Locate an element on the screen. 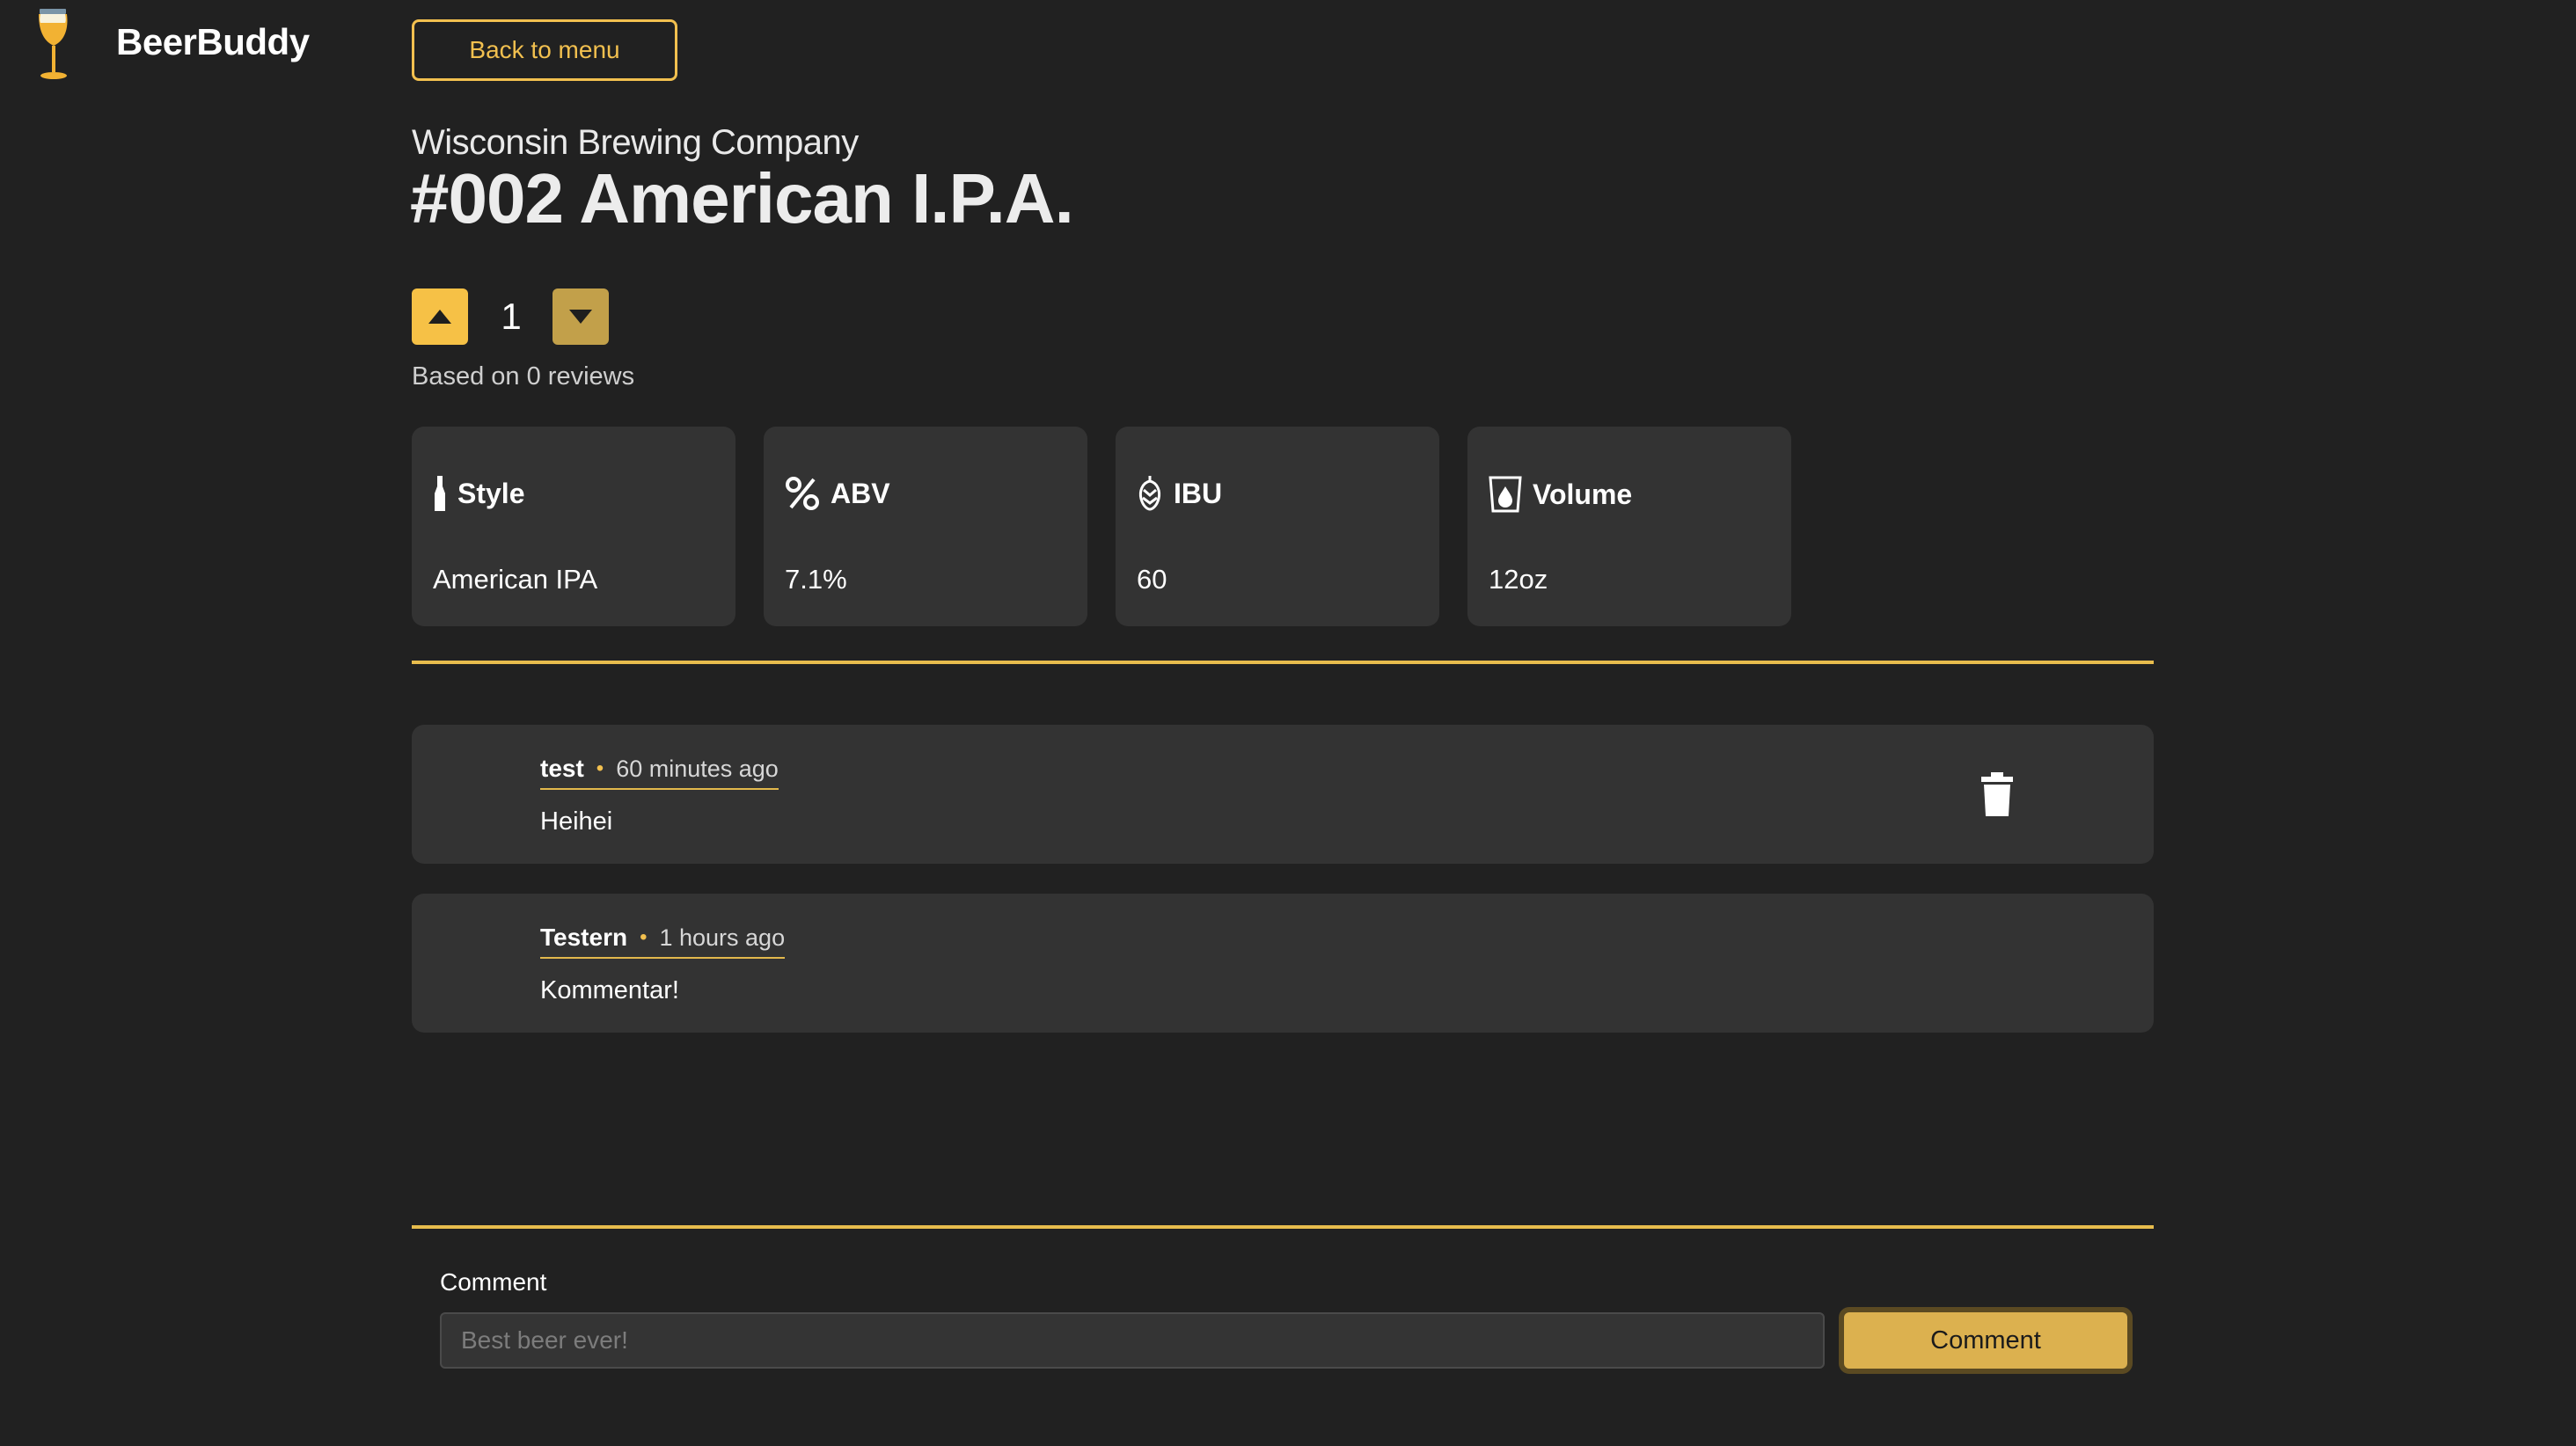 This screenshot has height=1446, width=2576. comment-timestamp: 60 minutes ago is located at coordinates (697, 768).